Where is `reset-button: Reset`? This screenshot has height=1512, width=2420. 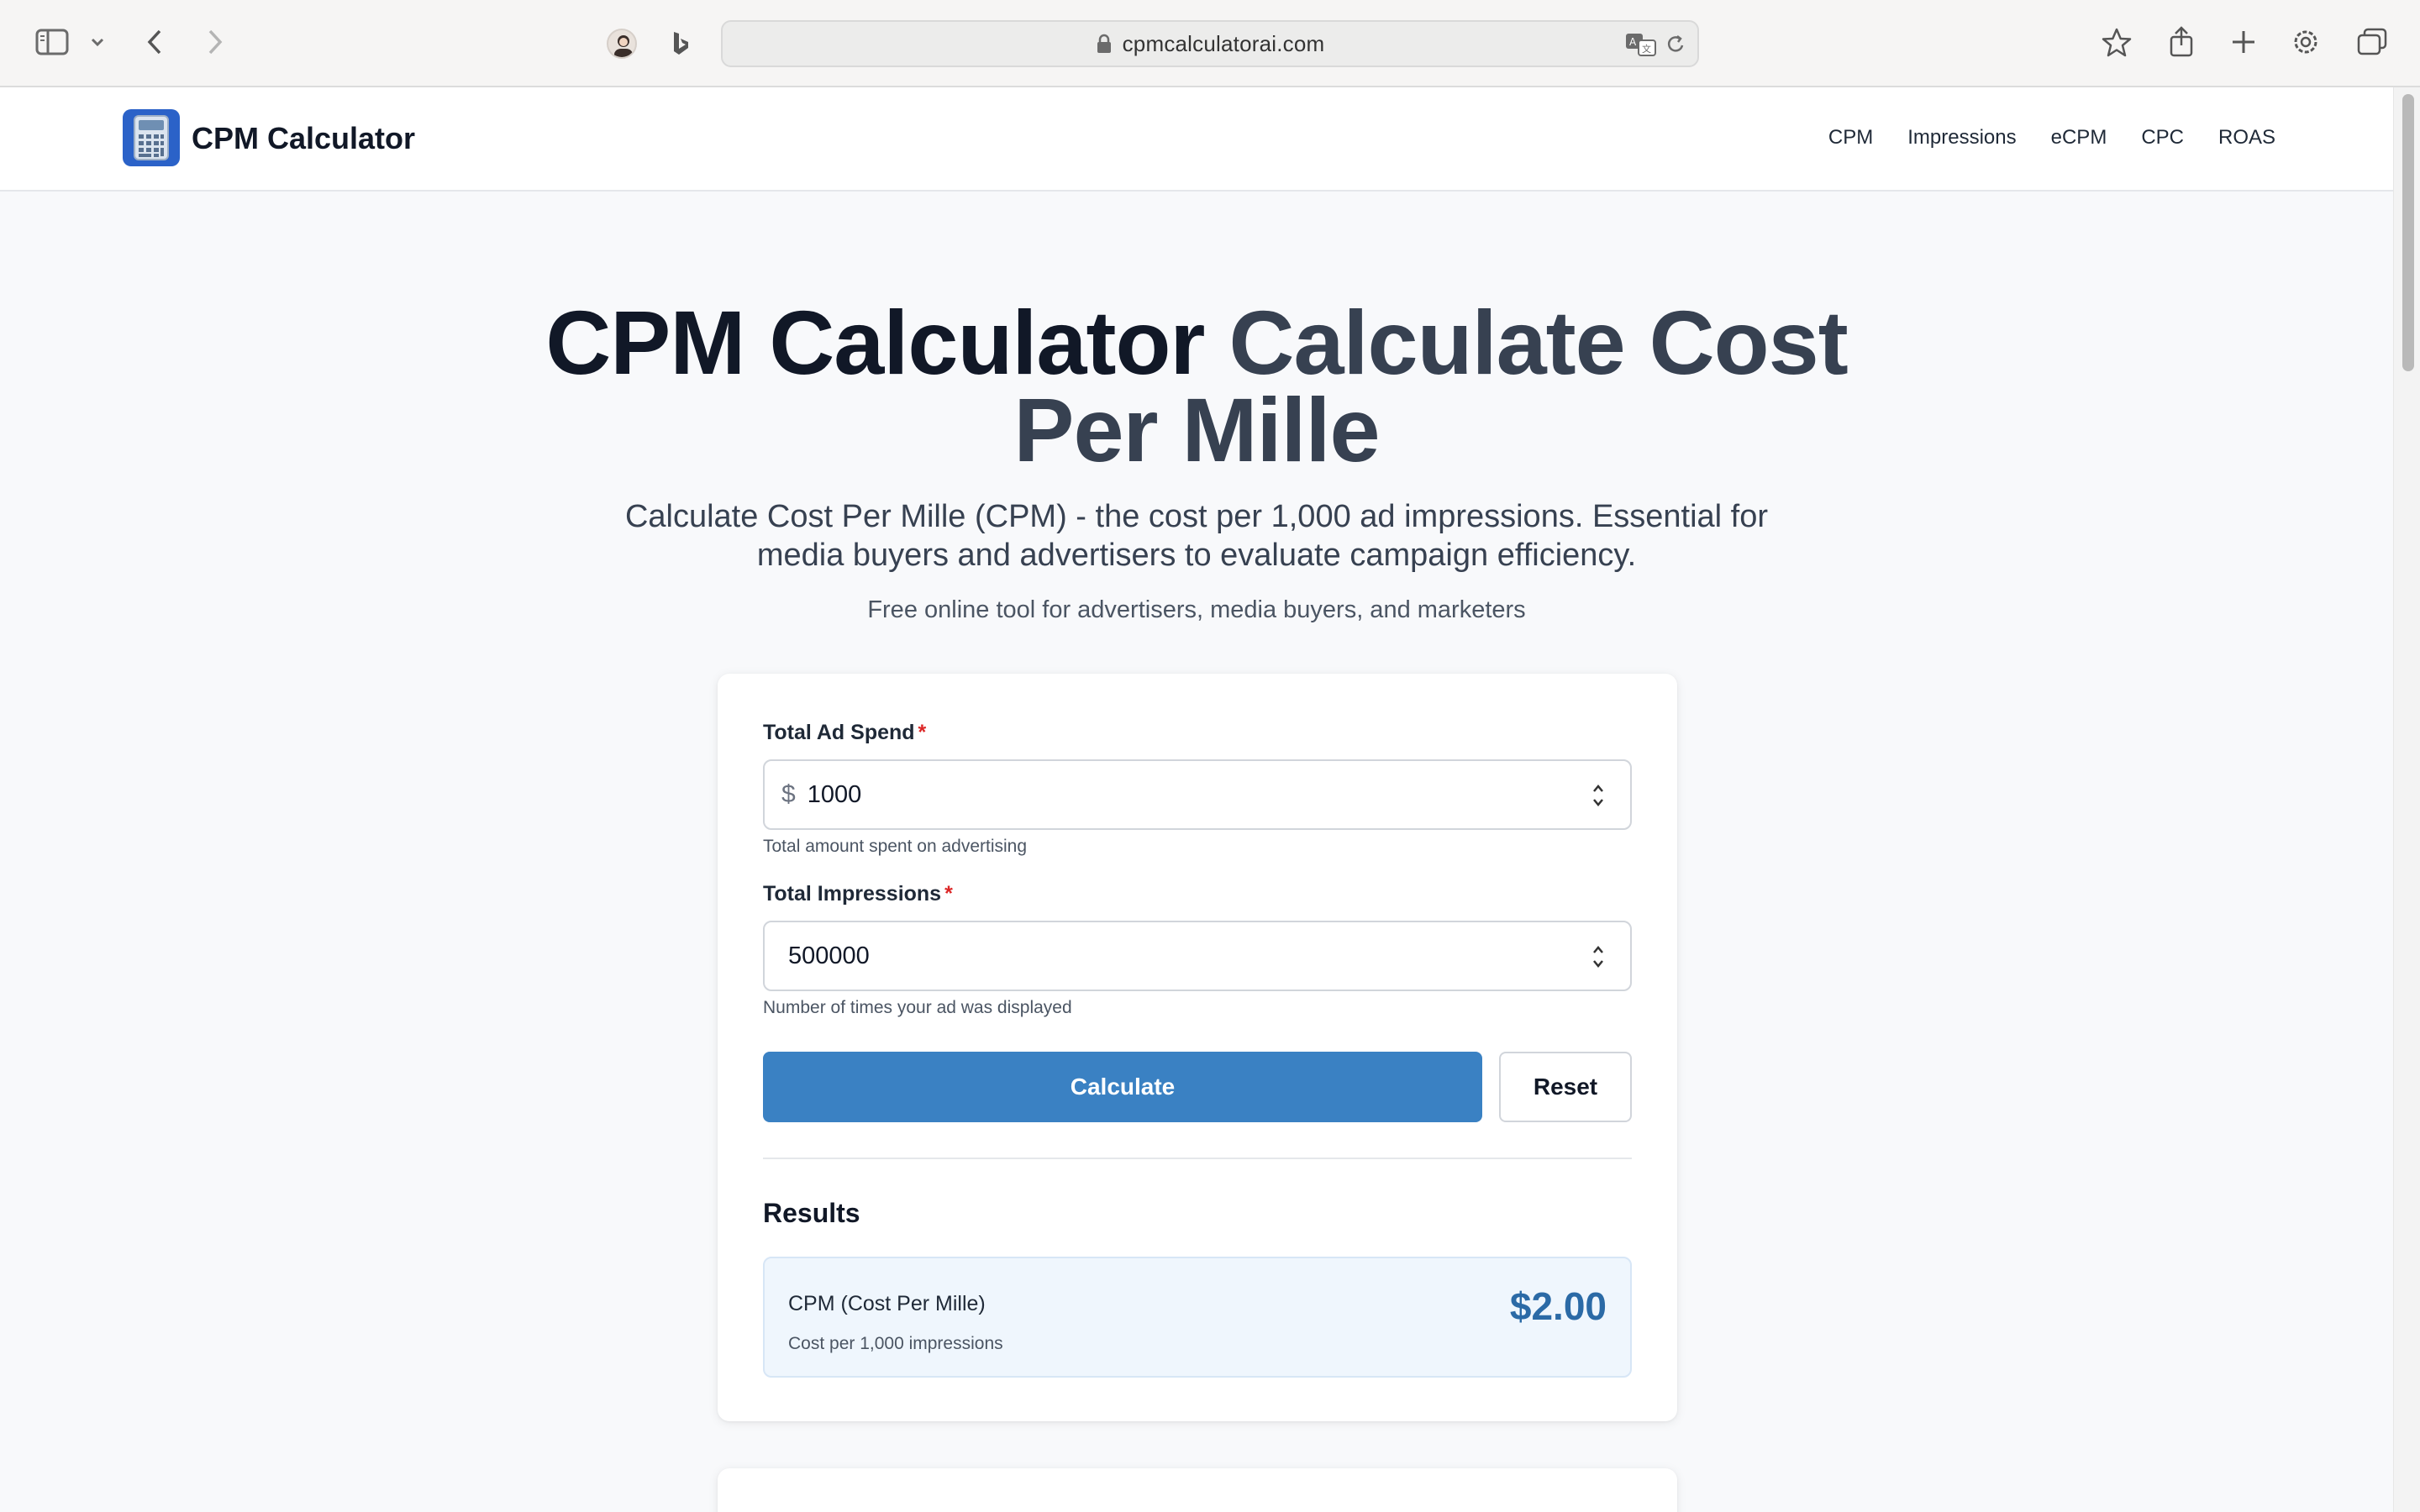 reset-button: Reset is located at coordinates (1565, 1087).